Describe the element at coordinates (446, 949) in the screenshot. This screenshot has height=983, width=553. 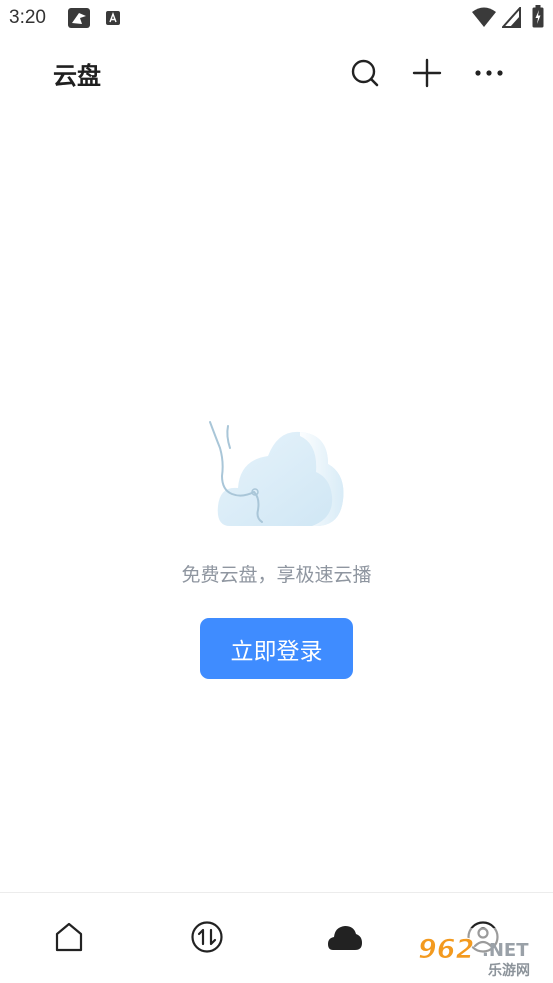
I see `svg-text: 962` at that location.